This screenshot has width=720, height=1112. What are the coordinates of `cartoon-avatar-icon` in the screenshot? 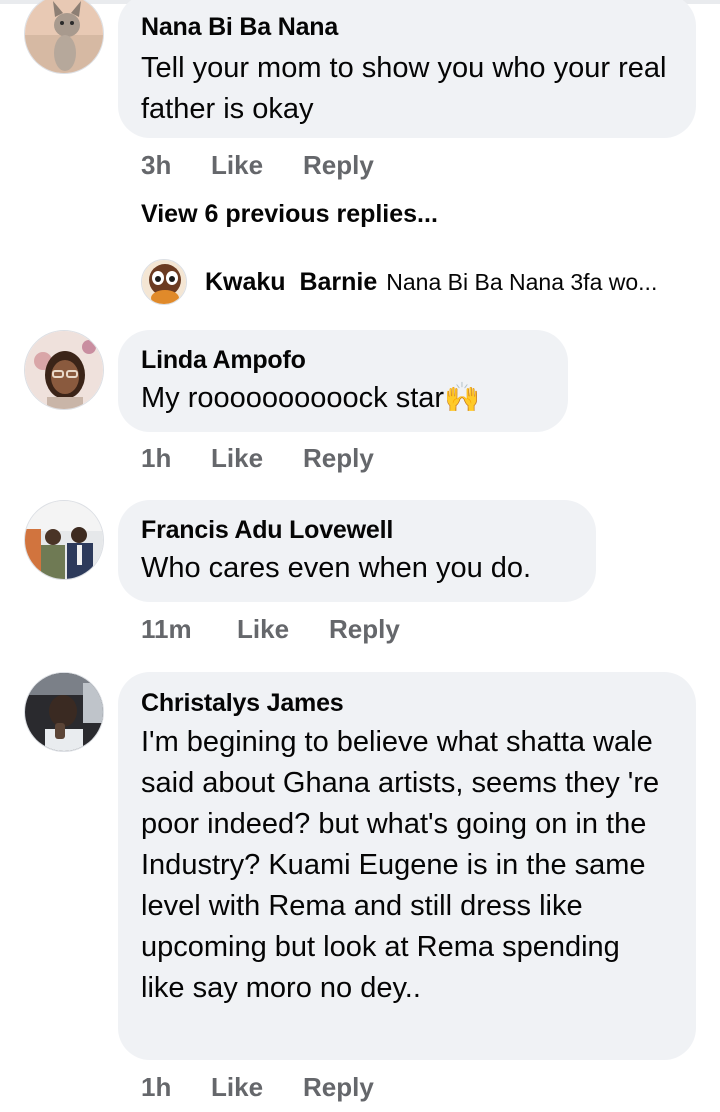 It's located at (164, 282).